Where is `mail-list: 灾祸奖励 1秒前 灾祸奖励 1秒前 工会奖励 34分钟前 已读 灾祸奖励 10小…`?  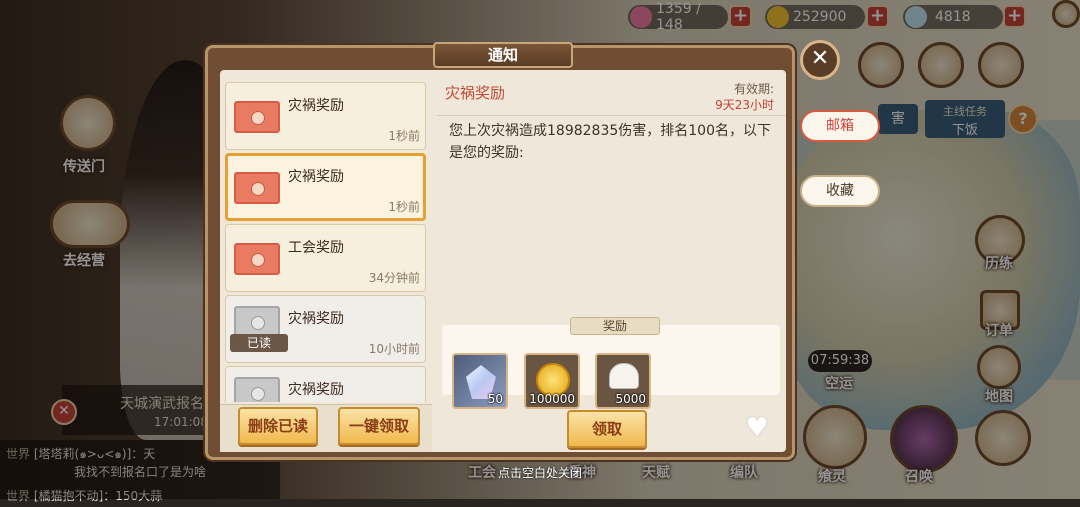
mail-list: 灾祸奖励 1秒前 灾祸奖励 1秒前 工会奖励 34分钟前 已读 灾祸奖励 10小… is located at coordinates (326, 242).